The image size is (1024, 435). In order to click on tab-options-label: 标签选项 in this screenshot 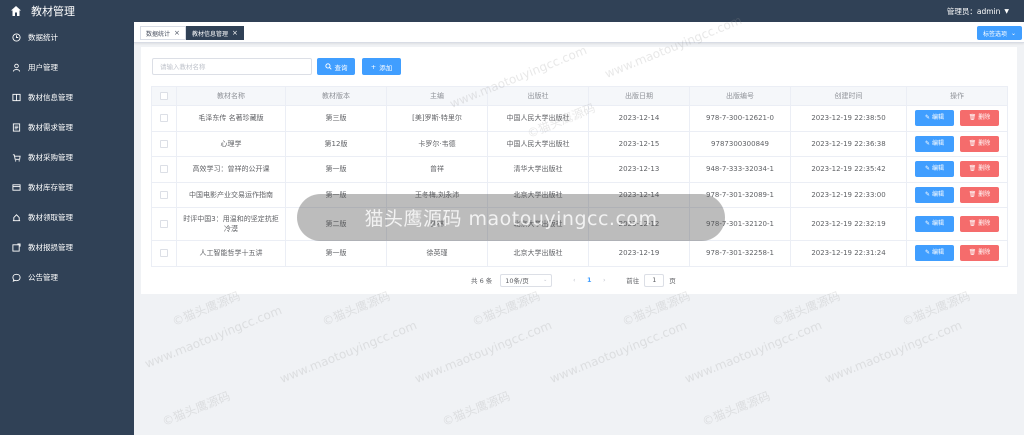, I will do `click(994, 34)`.